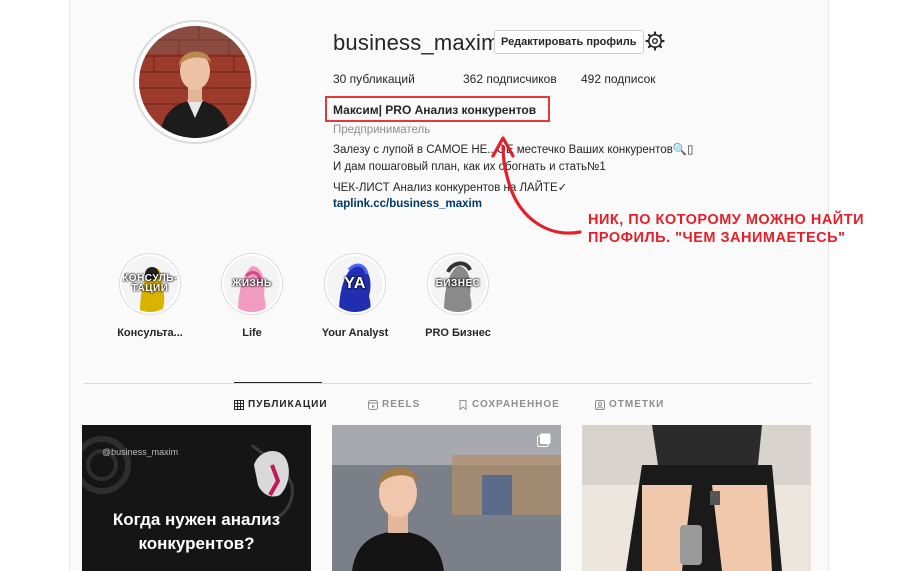  I want to click on highlight-cover-text: БИЗНЕС, so click(458, 283).